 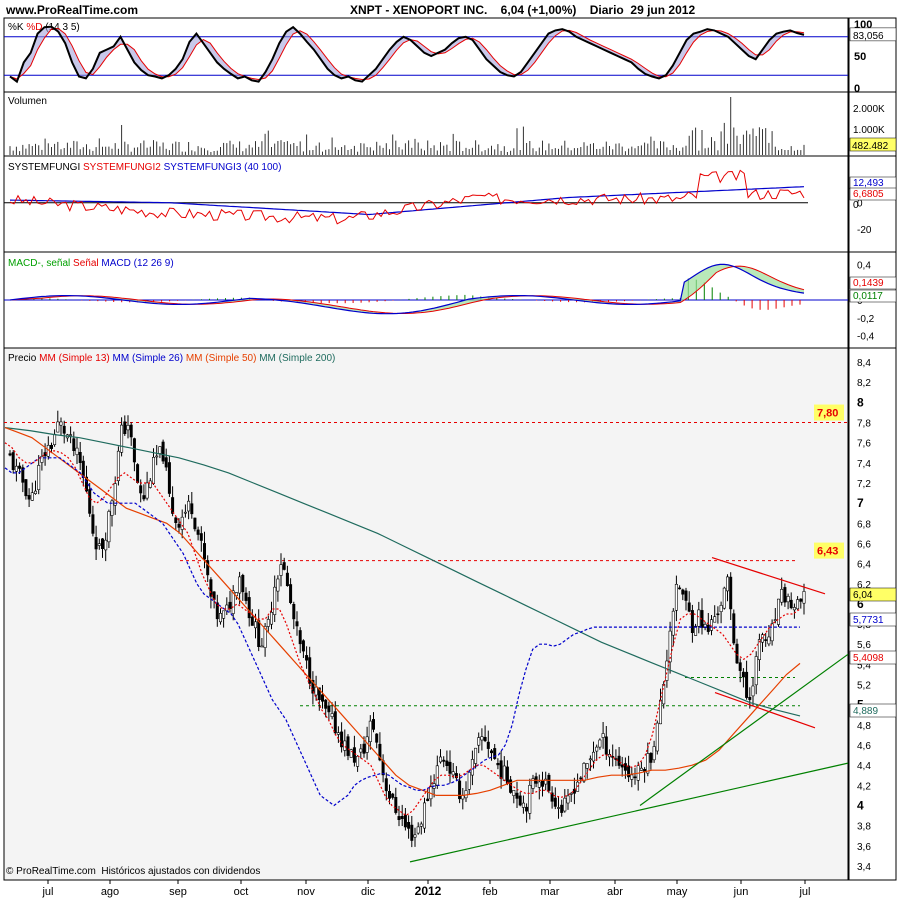 I want to click on volume-legend: Volumen, so click(x=27, y=101).